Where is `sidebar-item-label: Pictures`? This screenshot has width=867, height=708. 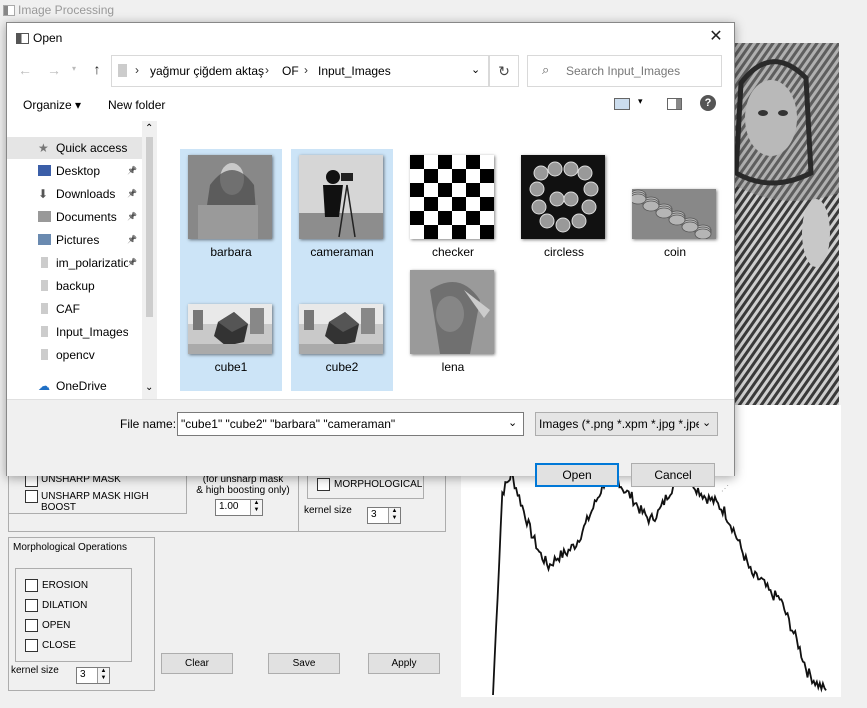 sidebar-item-label: Pictures is located at coordinates (78, 240).